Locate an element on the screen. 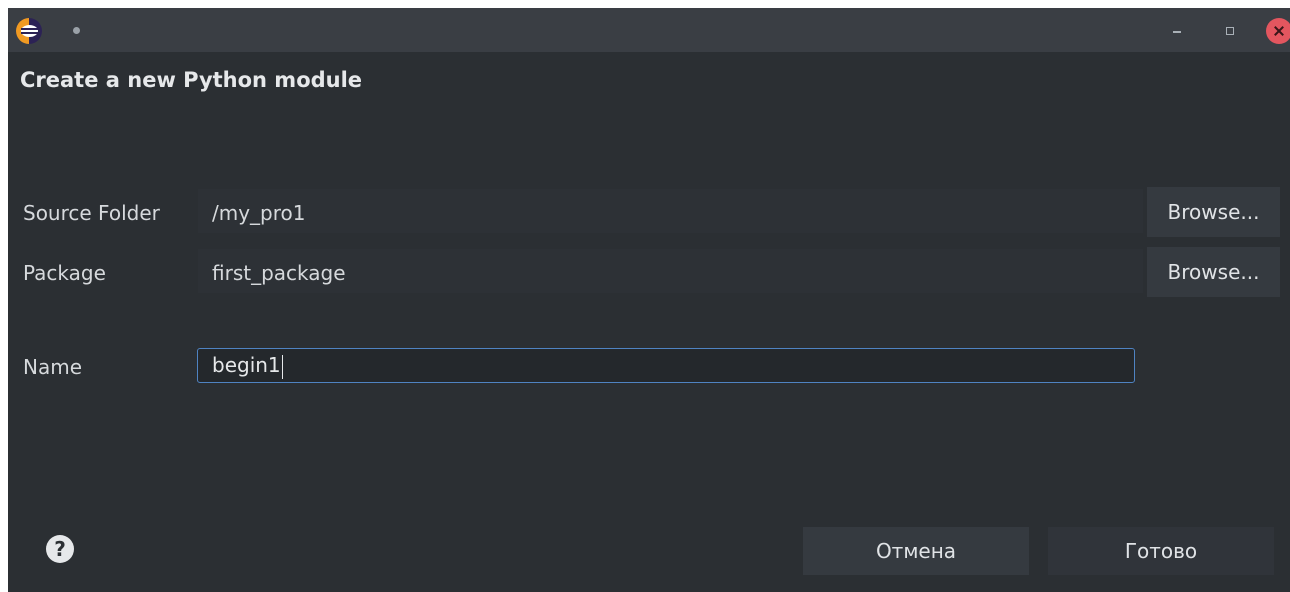  titlebar is located at coordinates (649, 30).